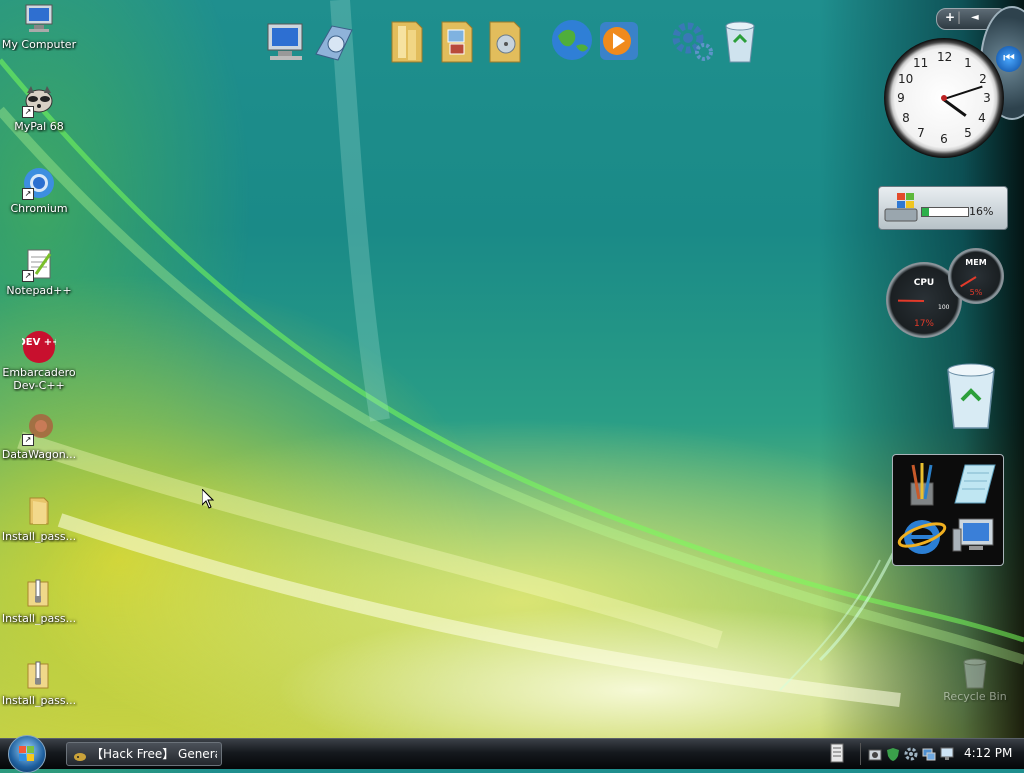 This screenshot has width=1024, height=773. Describe the element at coordinates (893, 753) in the screenshot. I see `shield-icon` at that location.